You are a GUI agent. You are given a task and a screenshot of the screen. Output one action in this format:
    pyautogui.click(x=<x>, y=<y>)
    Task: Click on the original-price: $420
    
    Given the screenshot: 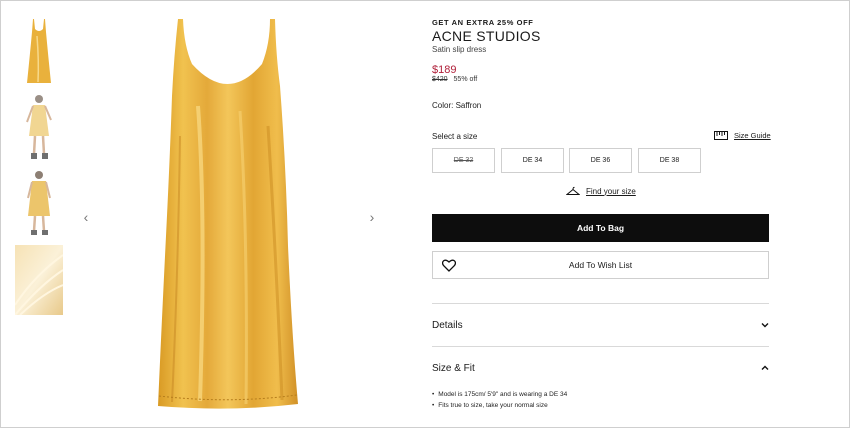 What is the action you would take?
    pyautogui.click(x=440, y=79)
    